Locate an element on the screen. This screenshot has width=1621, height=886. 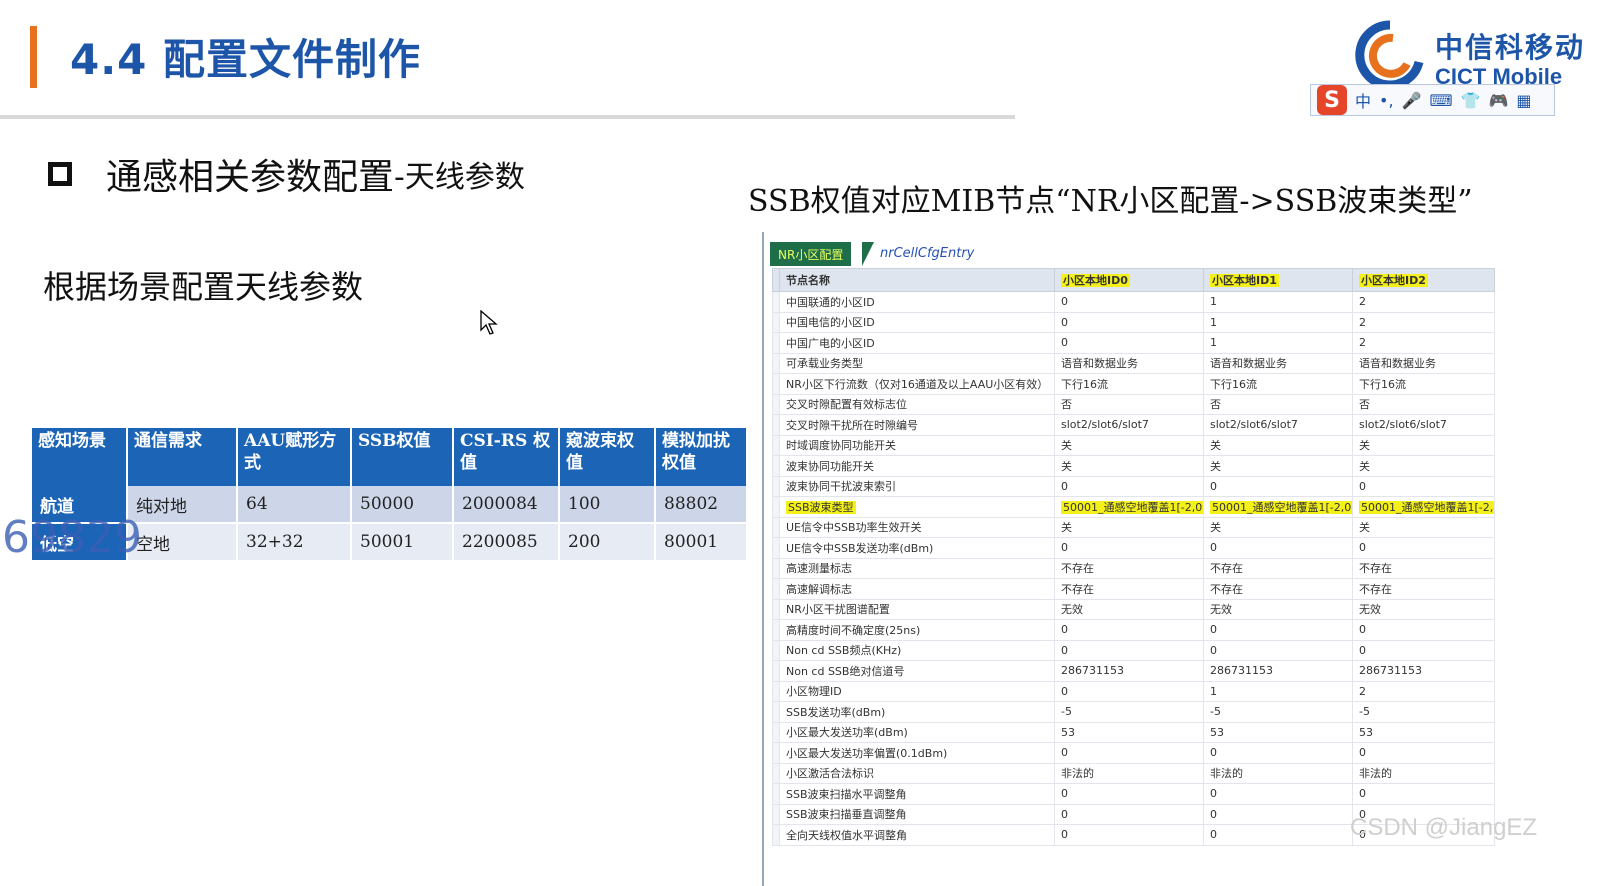
config-row: 小区物理ID 0 1 2 is located at coordinates (1133, 691).